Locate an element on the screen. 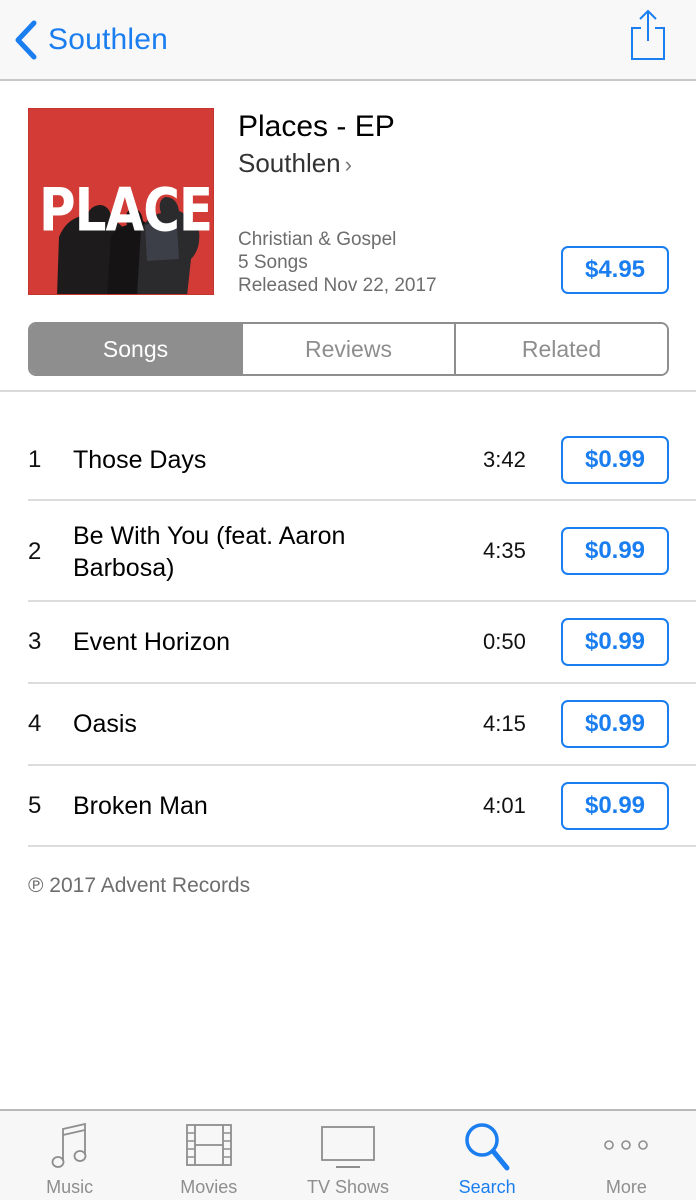 The image size is (696, 1200). track-row: 4 Oasis 4:15 $0.99 is located at coordinates (348, 724).